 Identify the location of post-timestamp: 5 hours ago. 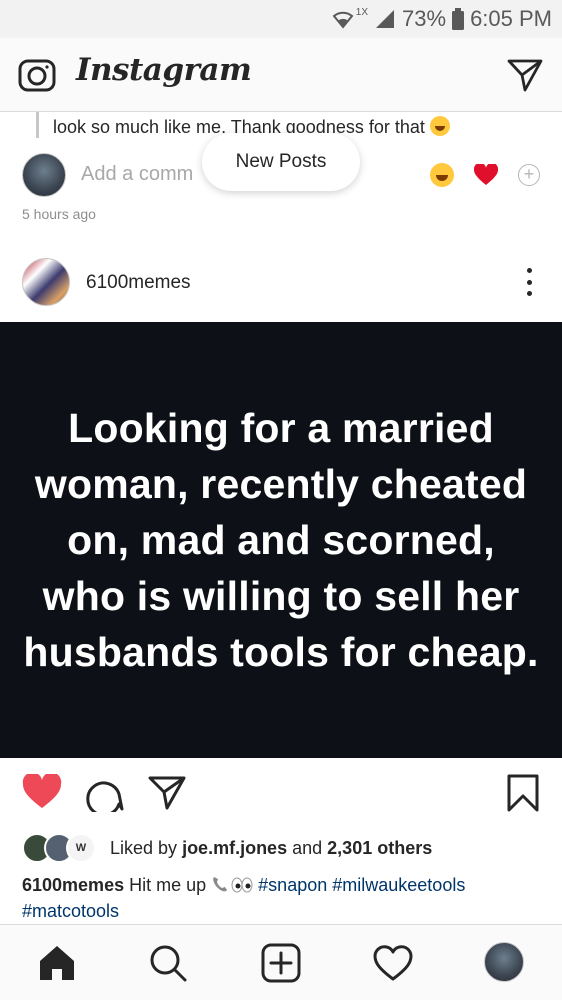
(59, 214).